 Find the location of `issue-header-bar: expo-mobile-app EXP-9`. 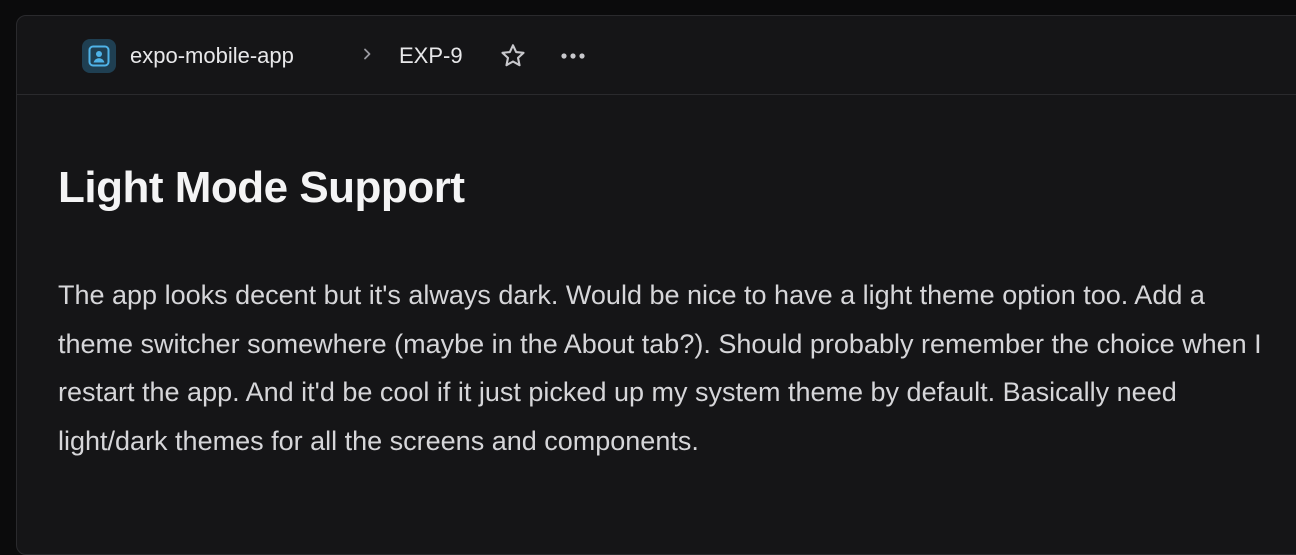

issue-header-bar: expo-mobile-app EXP-9 is located at coordinates (656, 55).